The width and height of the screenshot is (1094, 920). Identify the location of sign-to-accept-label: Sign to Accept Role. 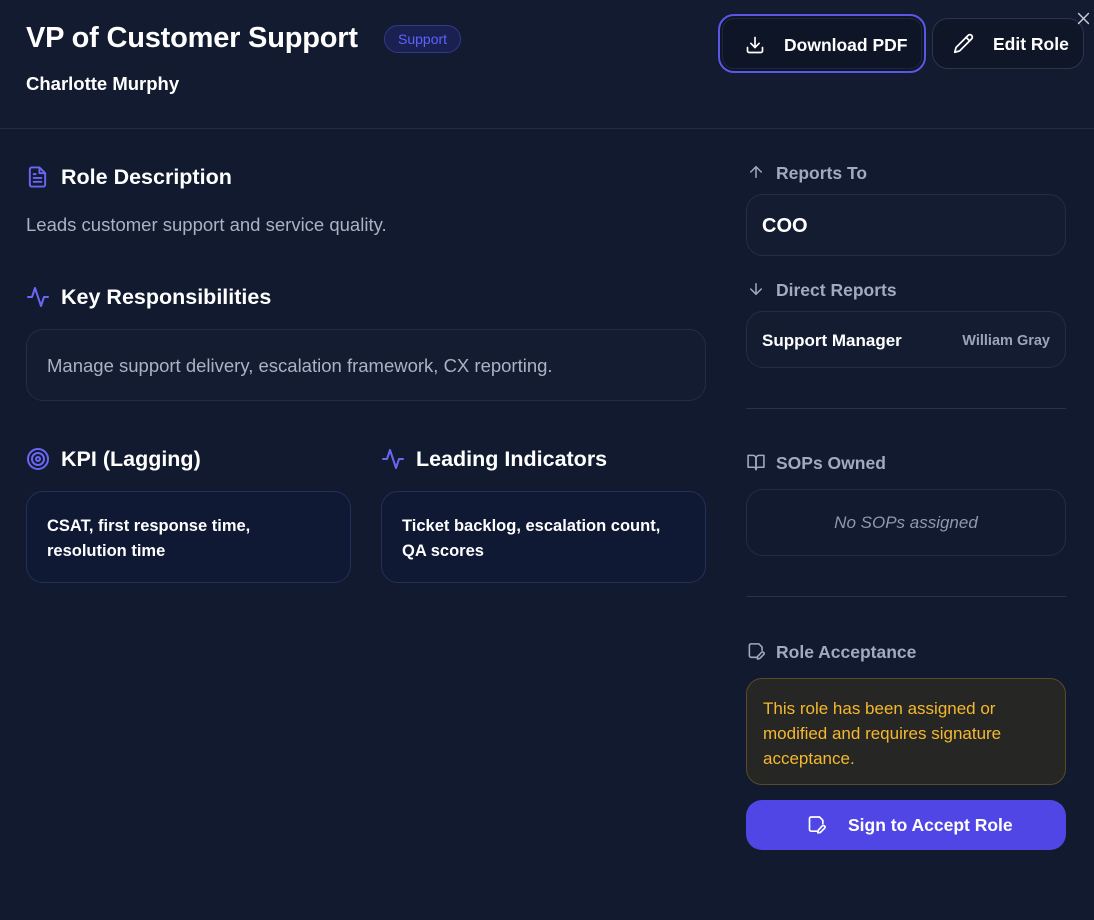
(930, 825).